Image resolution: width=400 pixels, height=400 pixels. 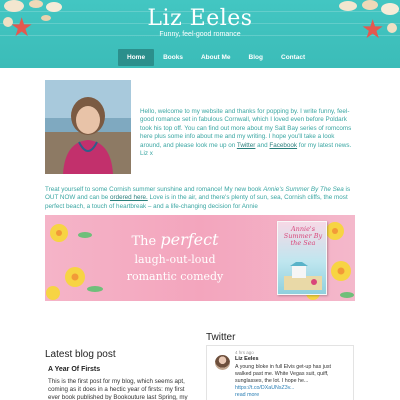 I want to click on cover-illustration, so click(x=303, y=276).